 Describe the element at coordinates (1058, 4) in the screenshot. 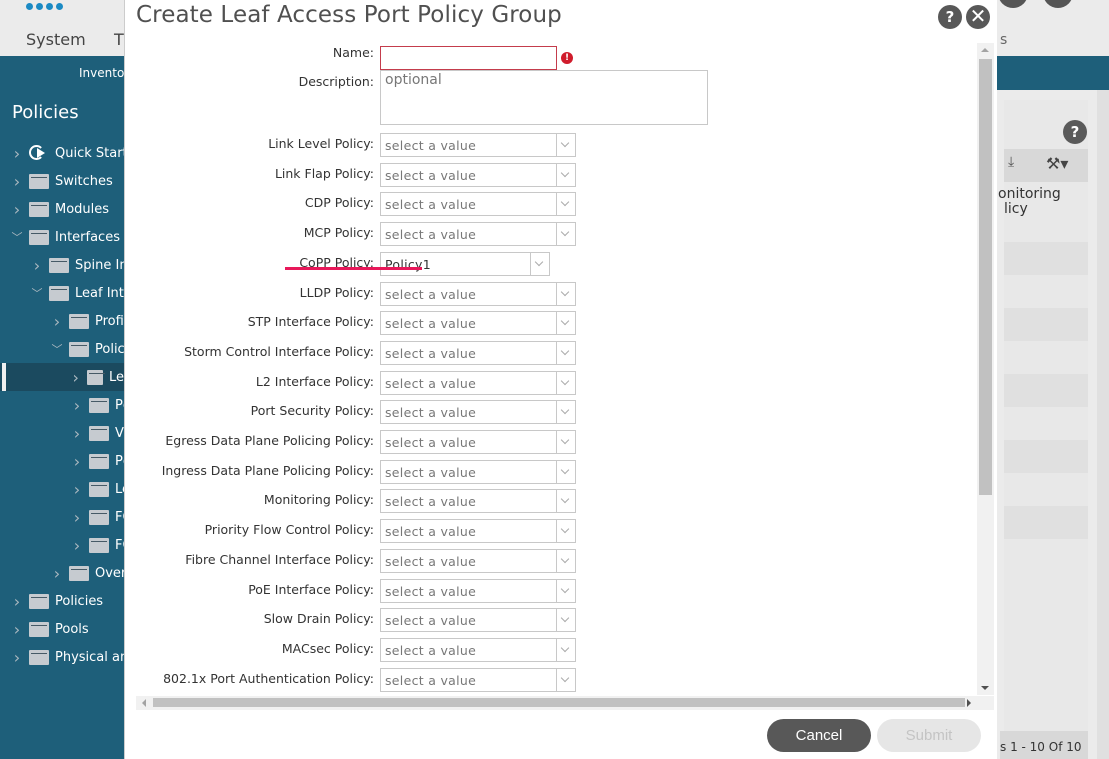

I see `settings-icon` at that location.